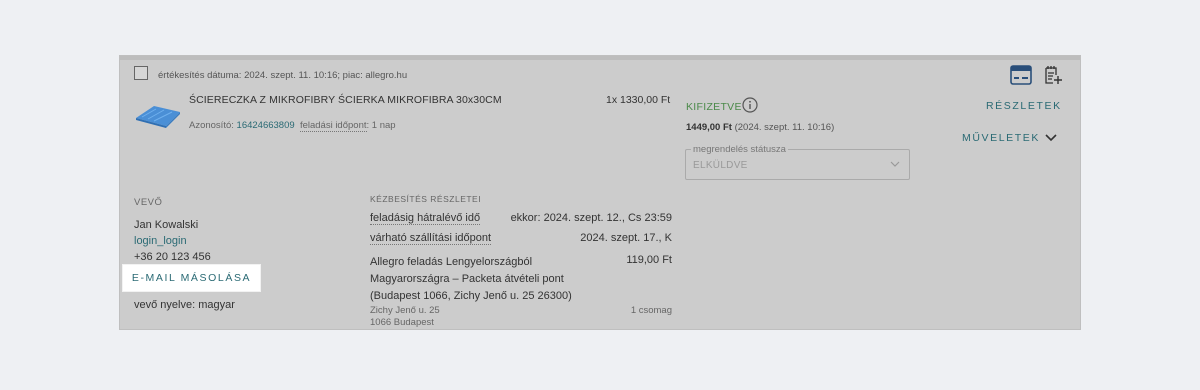 Image resolution: width=1200 pixels, height=390 pixels. What do you see at coordinates (714, 107) in the screenshot?
I see `payment-status: KIFIZETVE` at bounding box center [714, 107].